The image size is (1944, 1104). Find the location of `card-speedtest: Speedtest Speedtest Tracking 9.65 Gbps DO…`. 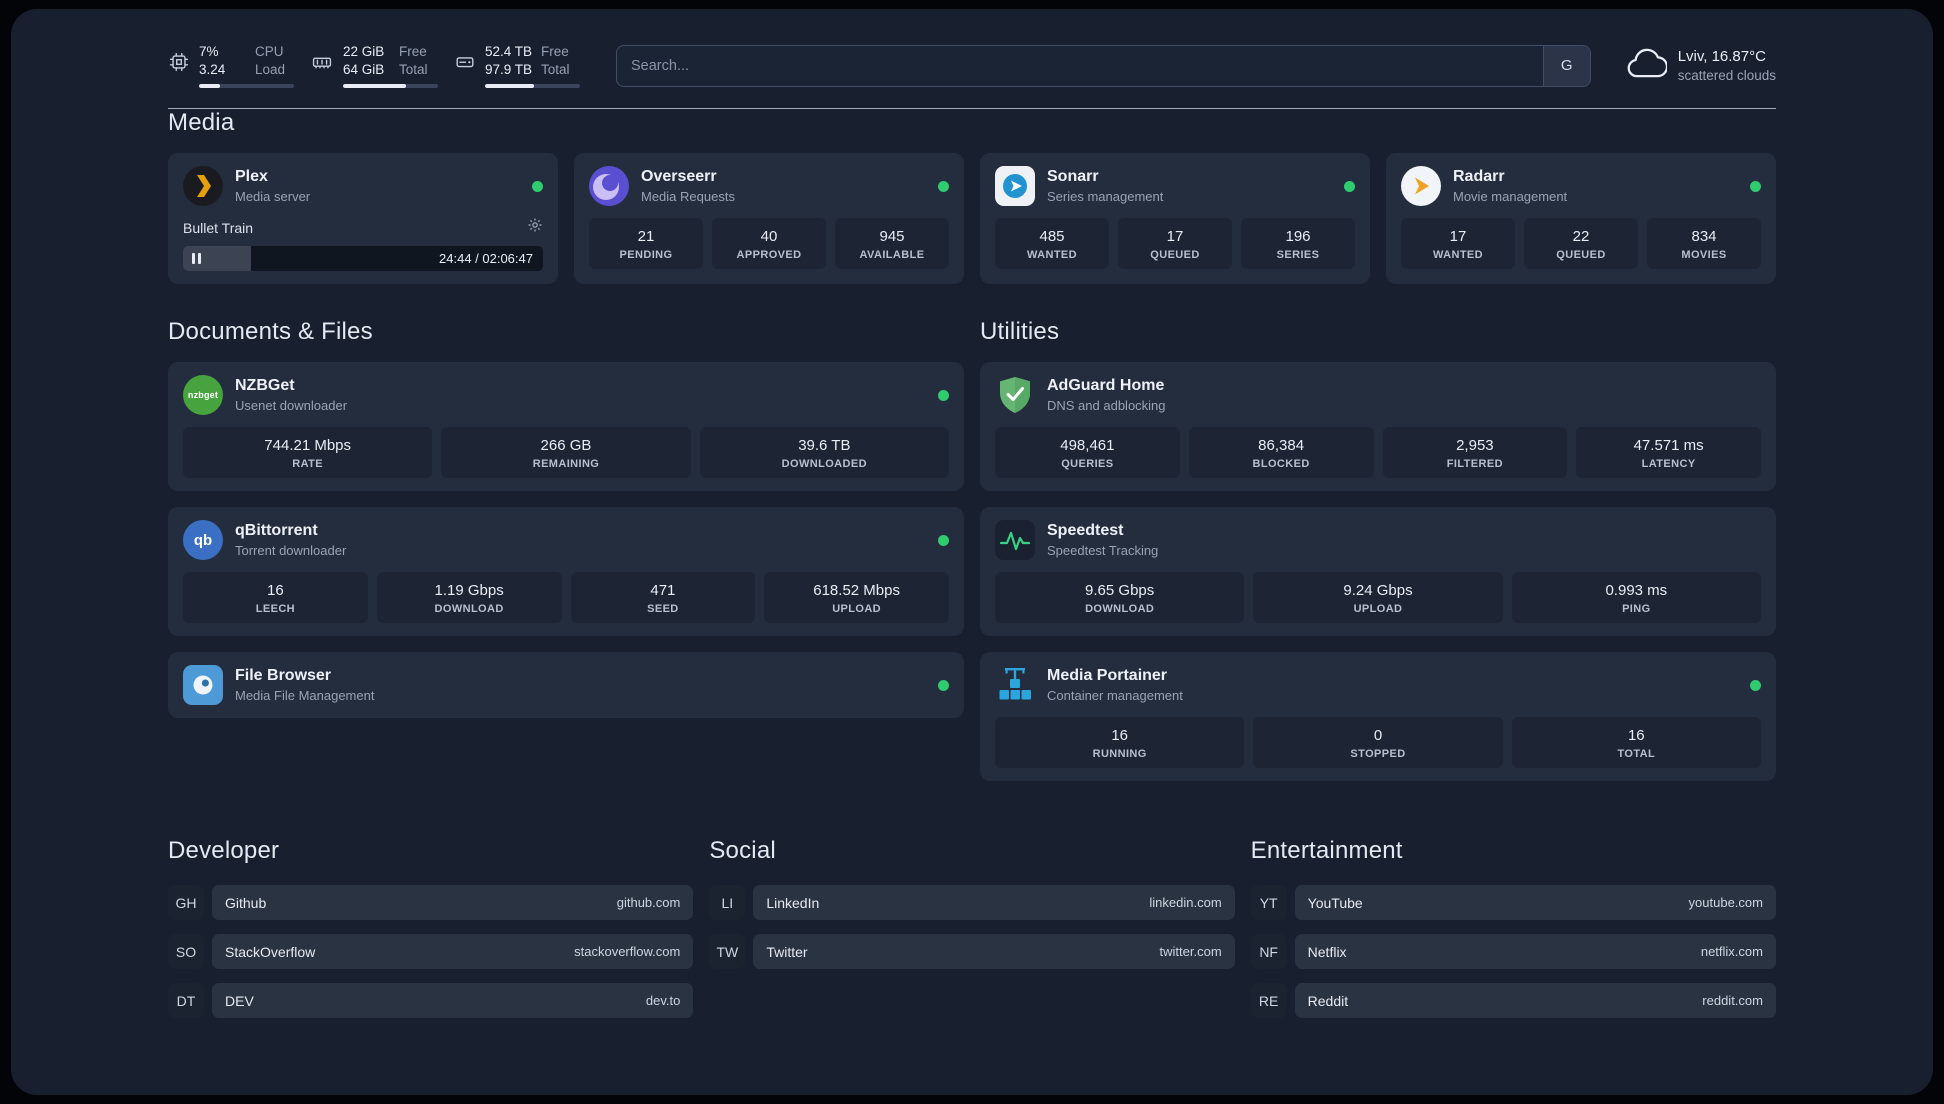

card-speedtest: Speedtest Speedtest Tracking 9.65 Gbps DO… is located at coordinates (1378, 571).